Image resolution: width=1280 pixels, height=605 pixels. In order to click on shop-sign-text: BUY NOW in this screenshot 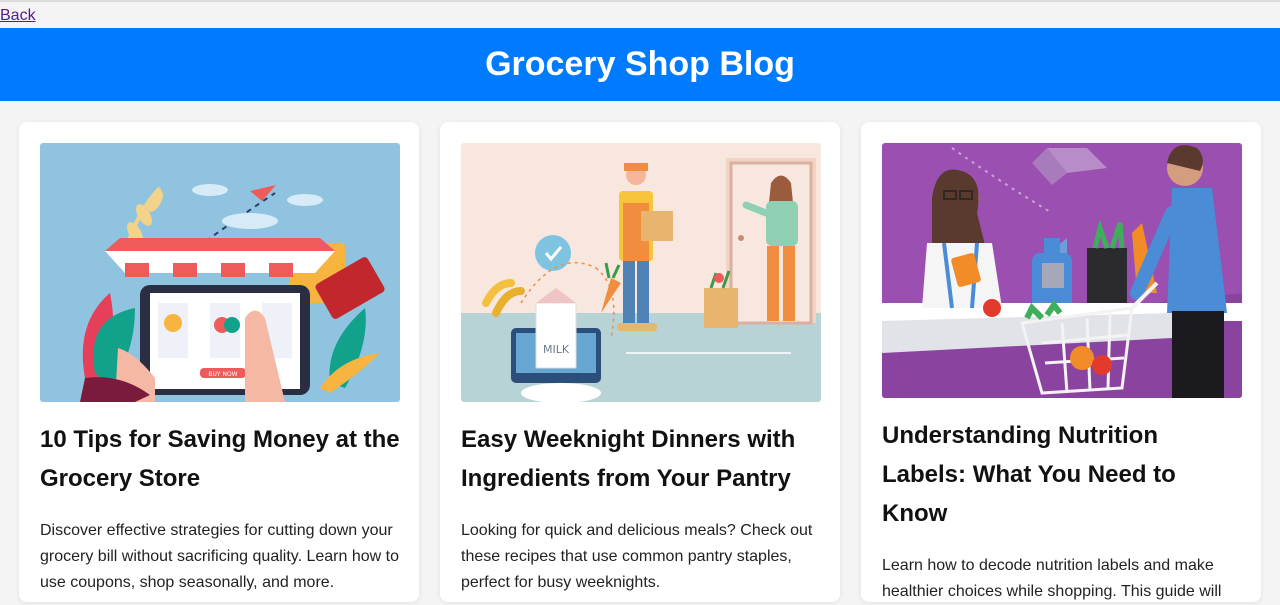, I will do `click(222, 374)`.